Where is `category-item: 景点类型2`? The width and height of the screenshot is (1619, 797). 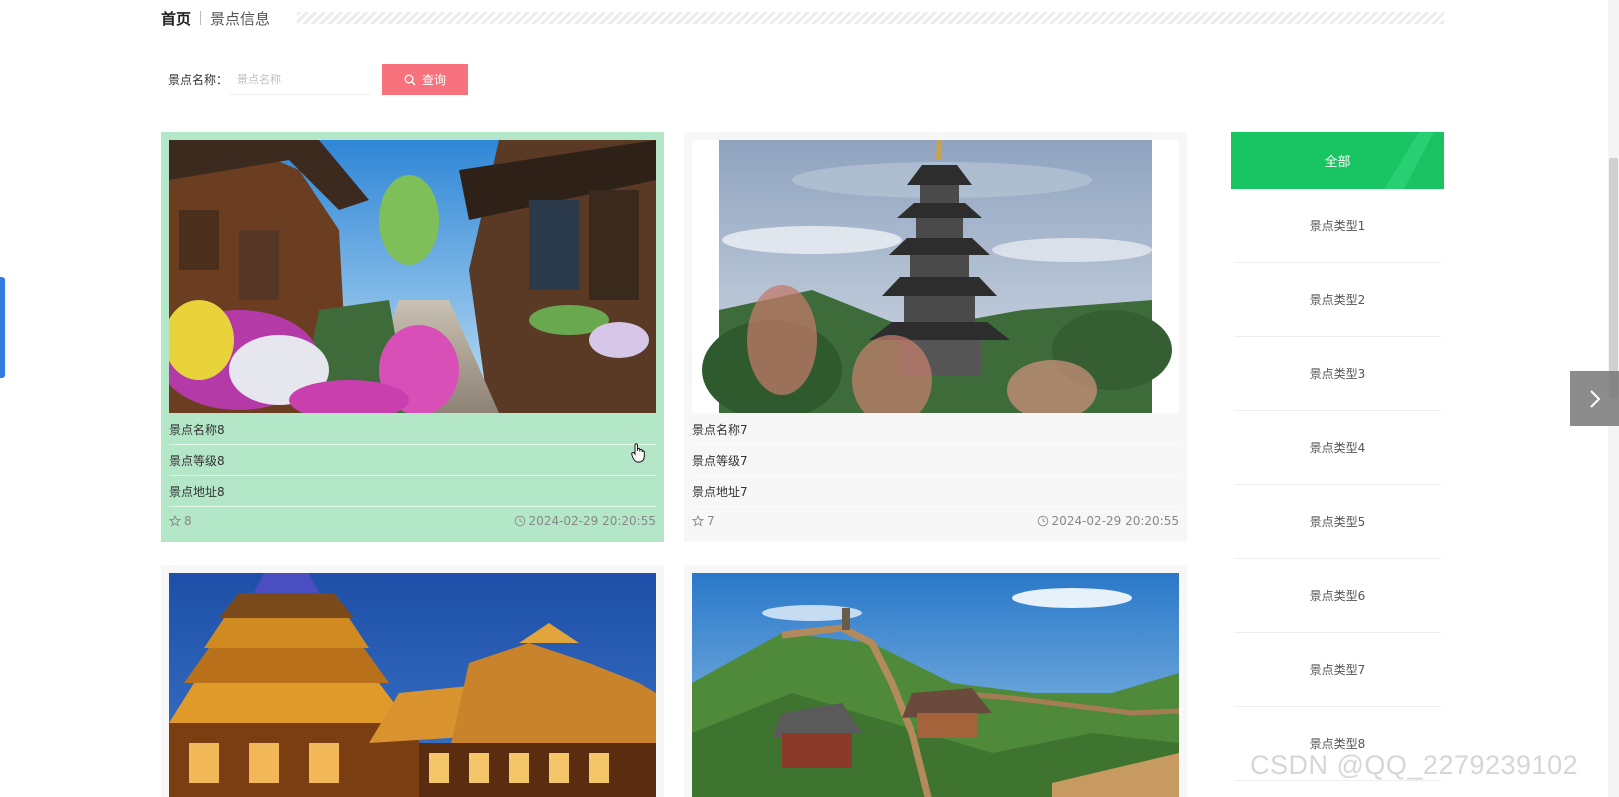
category-item: 景点类型2 is located at coordinates (1337, 300).